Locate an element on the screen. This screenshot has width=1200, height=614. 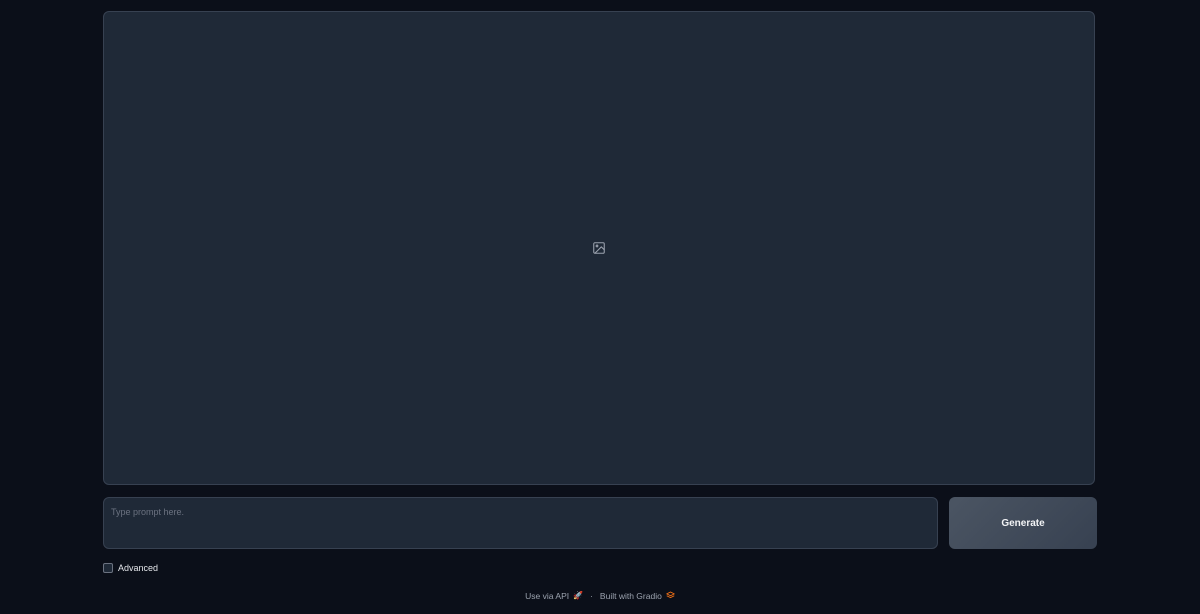
advanced-checkbox is located at coordinates (108, 568).